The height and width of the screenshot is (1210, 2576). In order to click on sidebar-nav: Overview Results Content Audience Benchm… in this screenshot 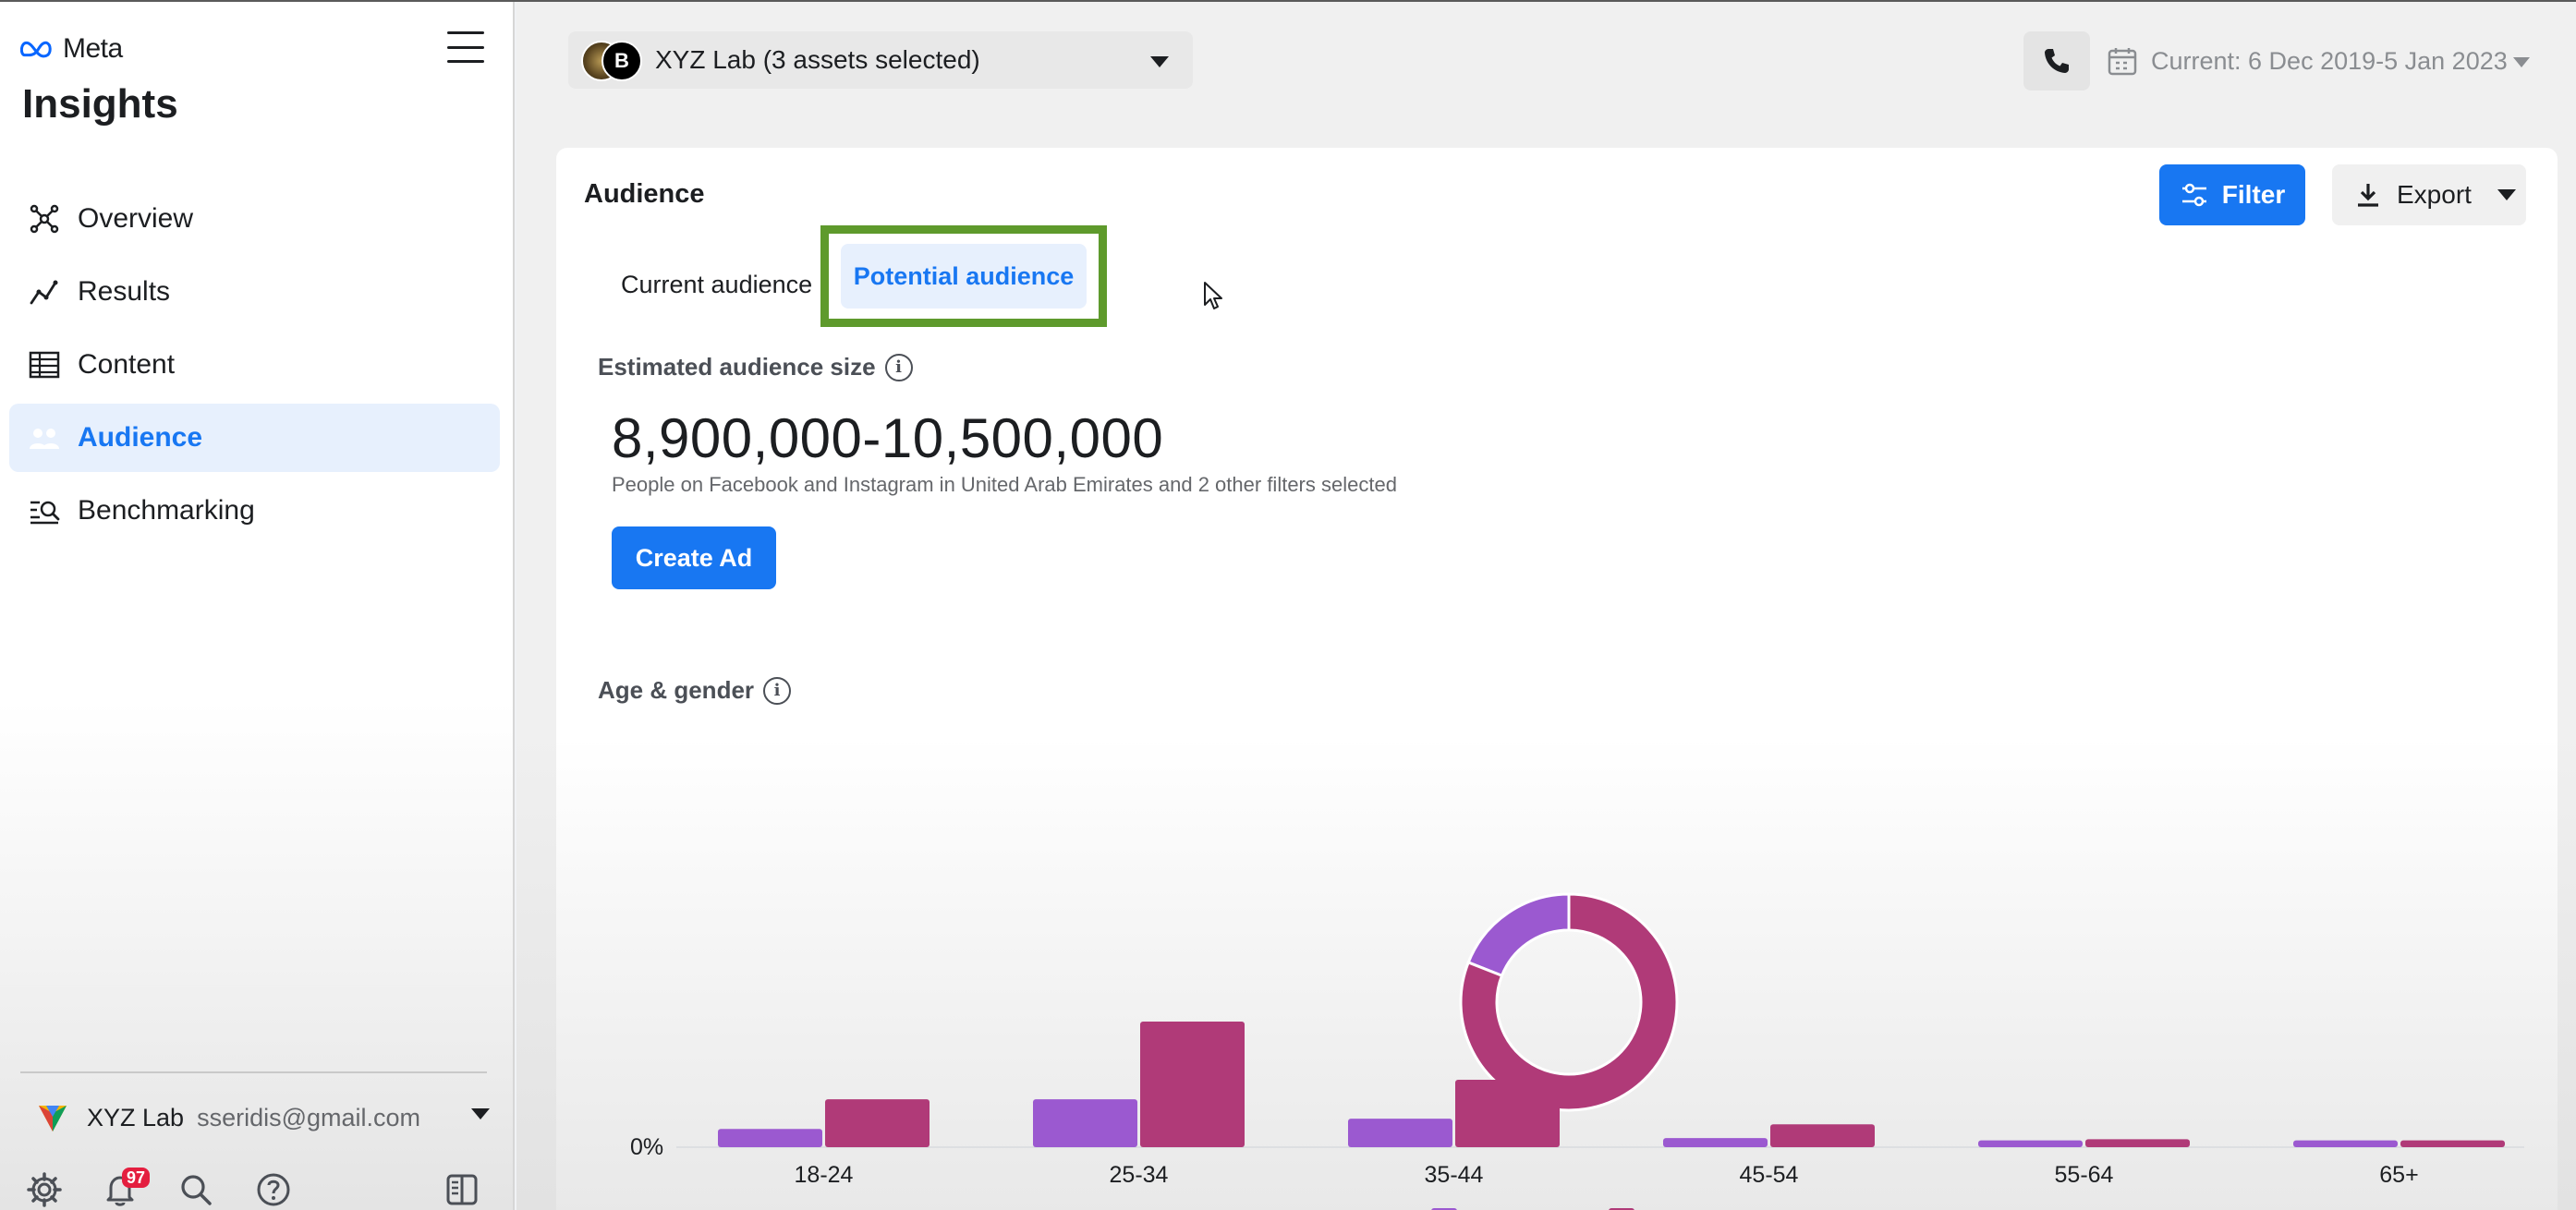, I will do `click(254, 367)`.